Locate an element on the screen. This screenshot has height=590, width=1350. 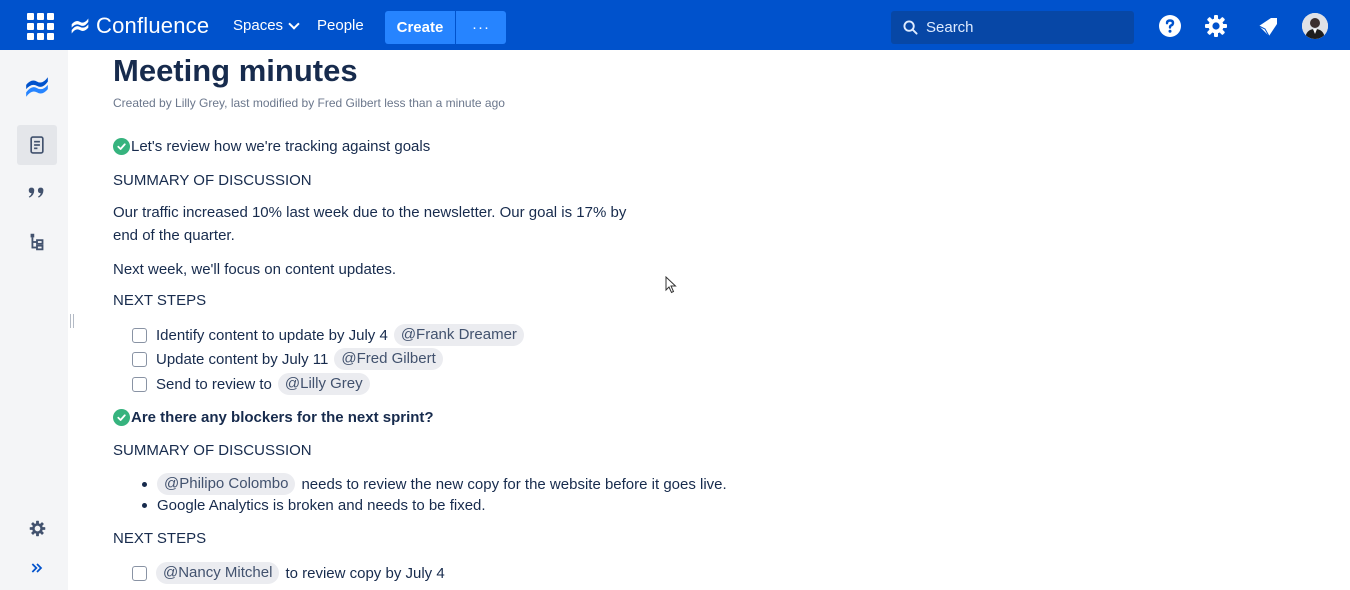
people-label: People is located at coordinates (340, 25).